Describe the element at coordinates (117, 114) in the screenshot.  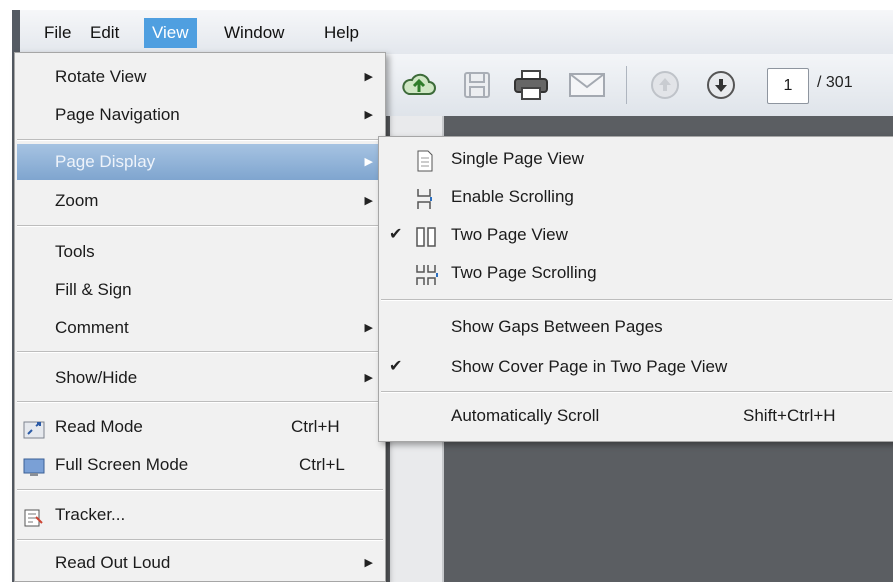
I see `menu-item-label: Page Navigation` at that location.